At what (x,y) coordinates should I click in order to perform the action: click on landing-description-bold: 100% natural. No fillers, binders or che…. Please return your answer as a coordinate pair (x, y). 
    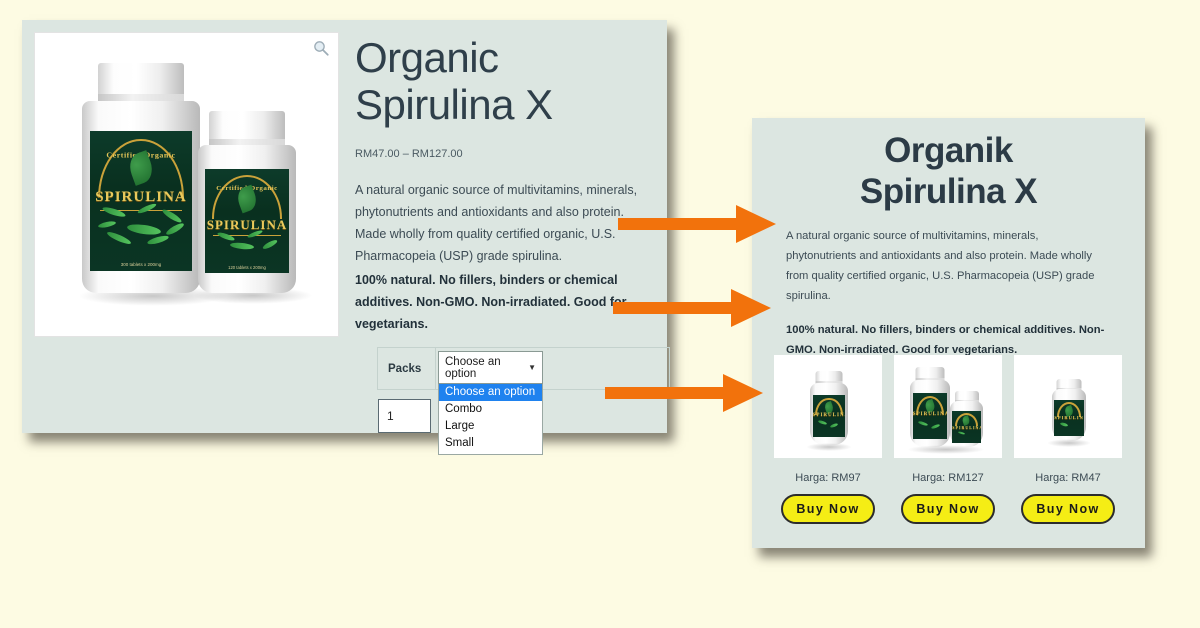
    Looking at the image, I should click on (945, 340).